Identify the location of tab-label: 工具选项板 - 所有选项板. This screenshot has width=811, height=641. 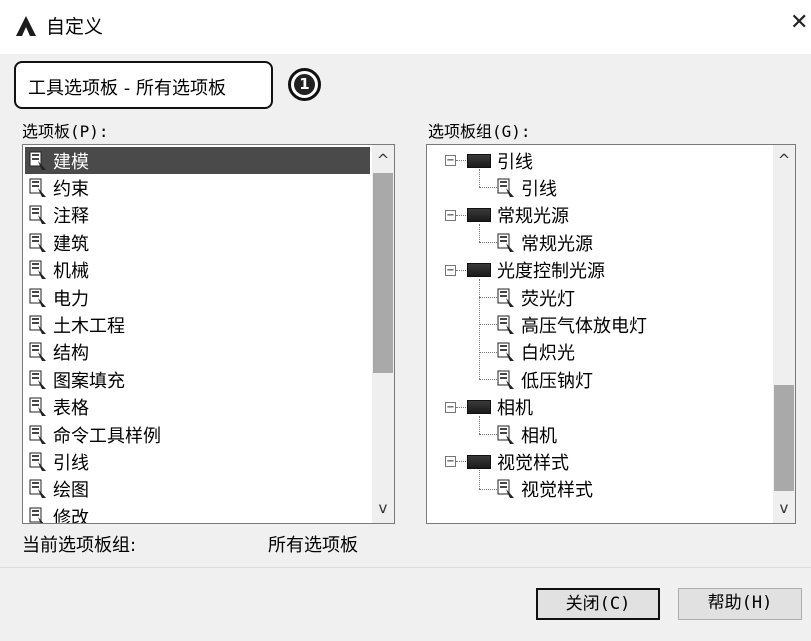
(127, 88).